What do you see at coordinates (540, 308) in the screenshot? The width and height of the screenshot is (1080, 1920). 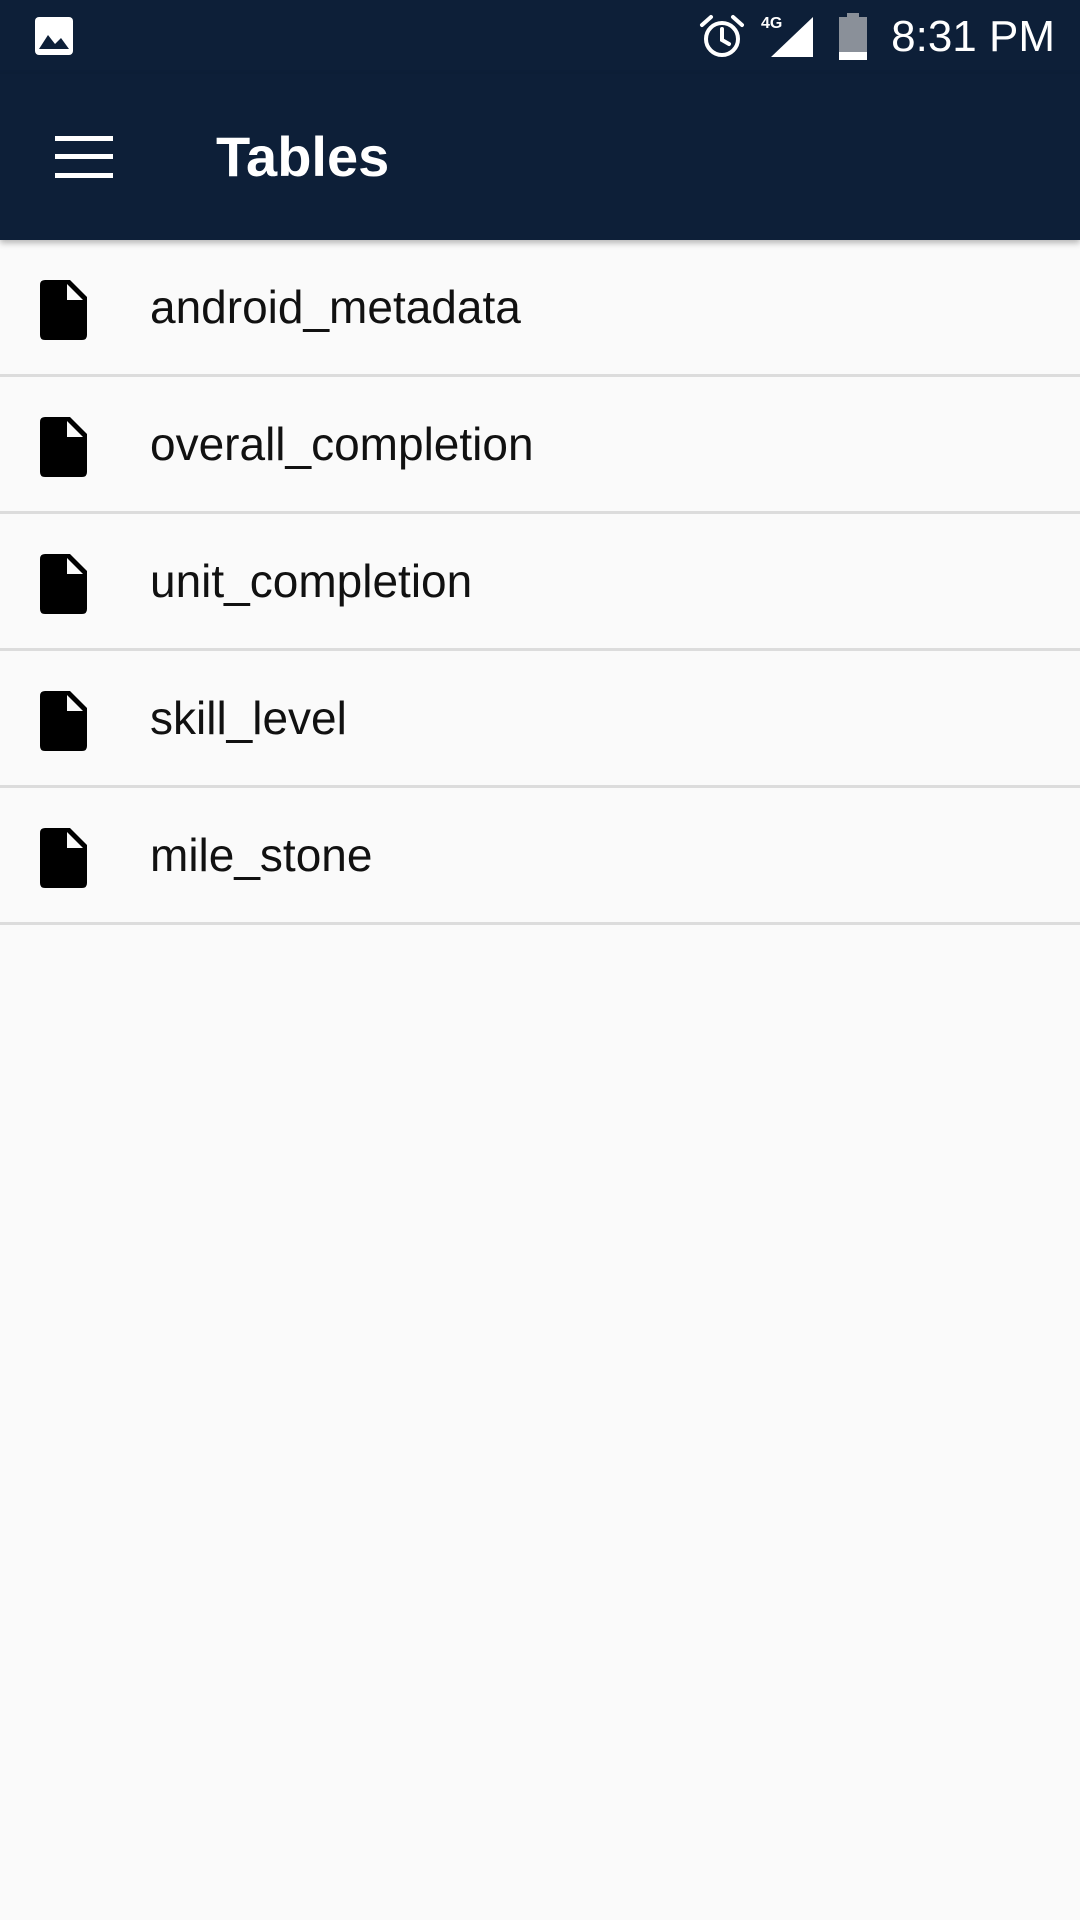 I see `table-row-android-metadata: android_metadata` at bounding box center [540, 308].